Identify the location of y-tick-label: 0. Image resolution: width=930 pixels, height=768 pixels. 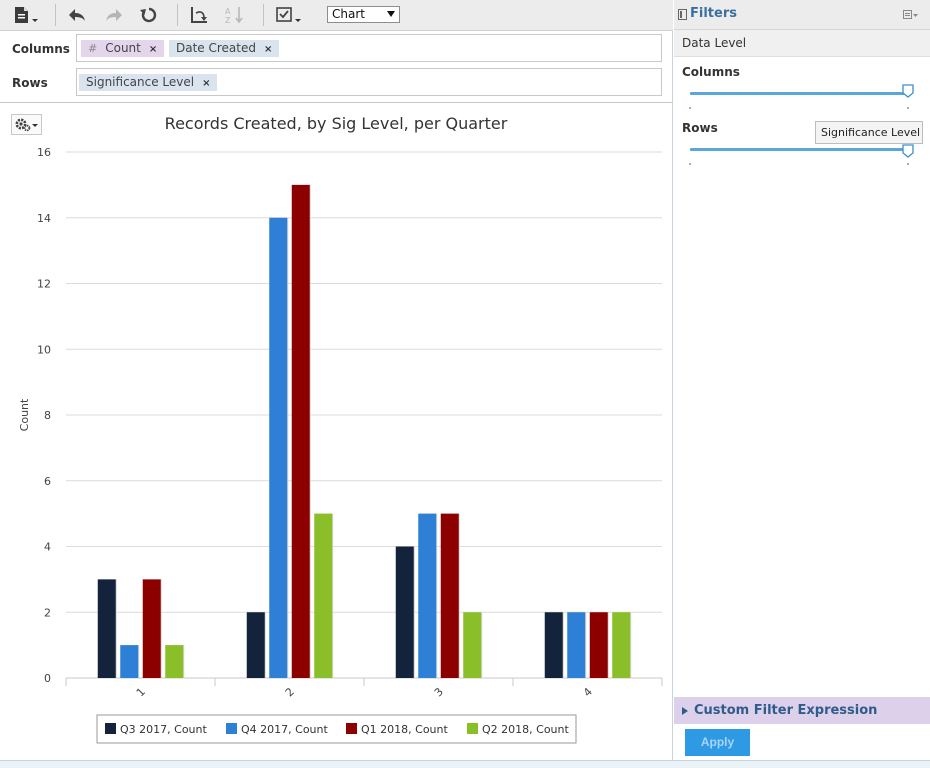
(47, 678).